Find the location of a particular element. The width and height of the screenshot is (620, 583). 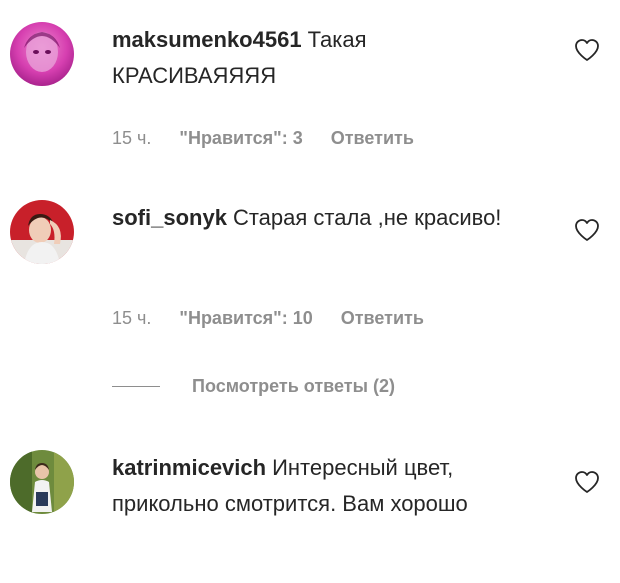

replies-divider-line is located at coordinates (136, 386).